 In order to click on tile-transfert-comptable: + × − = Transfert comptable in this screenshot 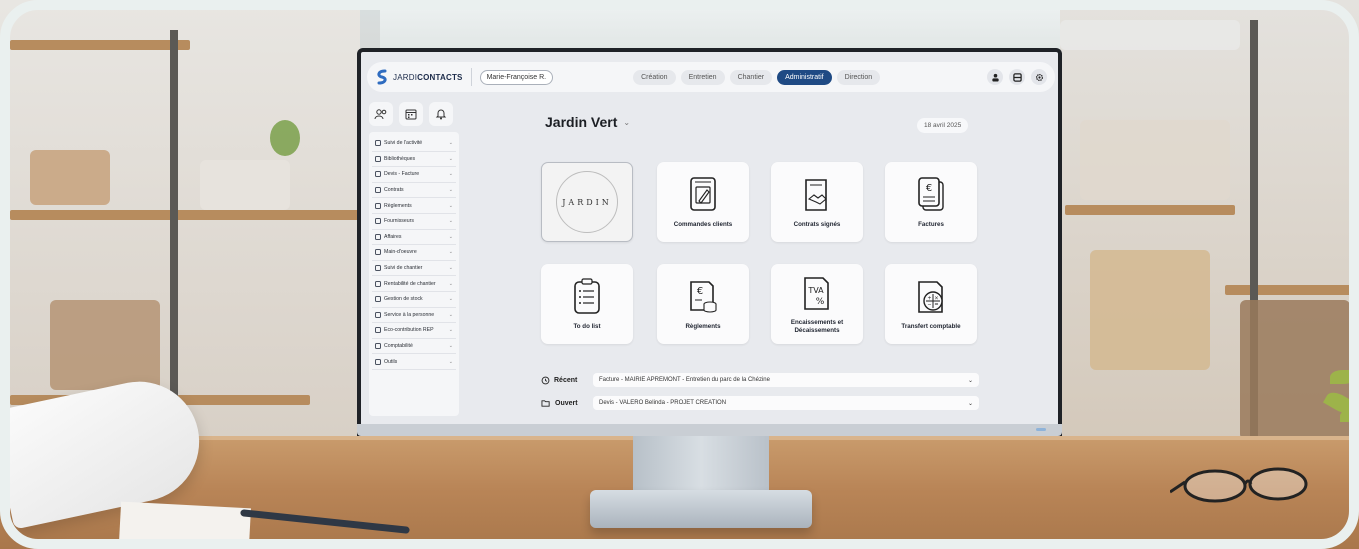, I will do `click(931, 304)`.